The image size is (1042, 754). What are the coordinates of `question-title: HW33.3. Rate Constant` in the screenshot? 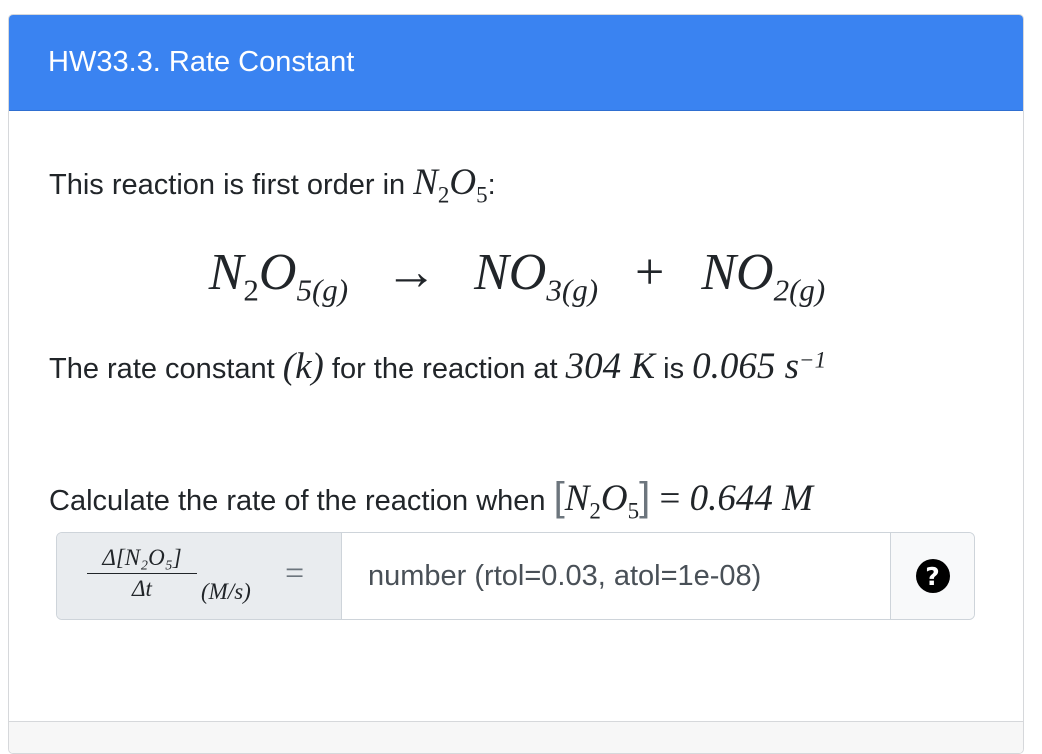 It's located at (201, 62).